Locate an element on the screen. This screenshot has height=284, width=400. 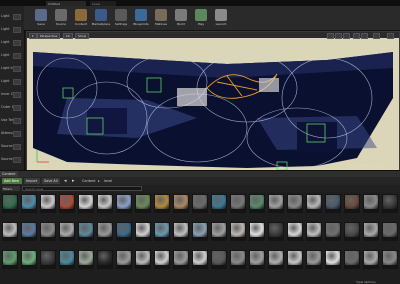
view-options-button: View Options is located at coordinates (377, 281).